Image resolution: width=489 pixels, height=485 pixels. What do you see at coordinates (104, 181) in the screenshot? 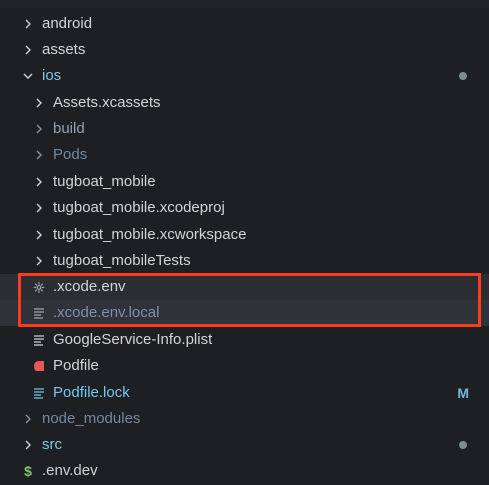
I see `tree-item-label: tugboat_mobile` at bounding box center [104, 181].